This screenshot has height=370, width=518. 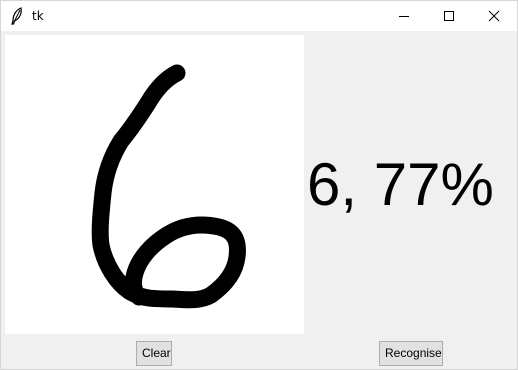 I want to click on close-icon, so click(x=494, y=16).